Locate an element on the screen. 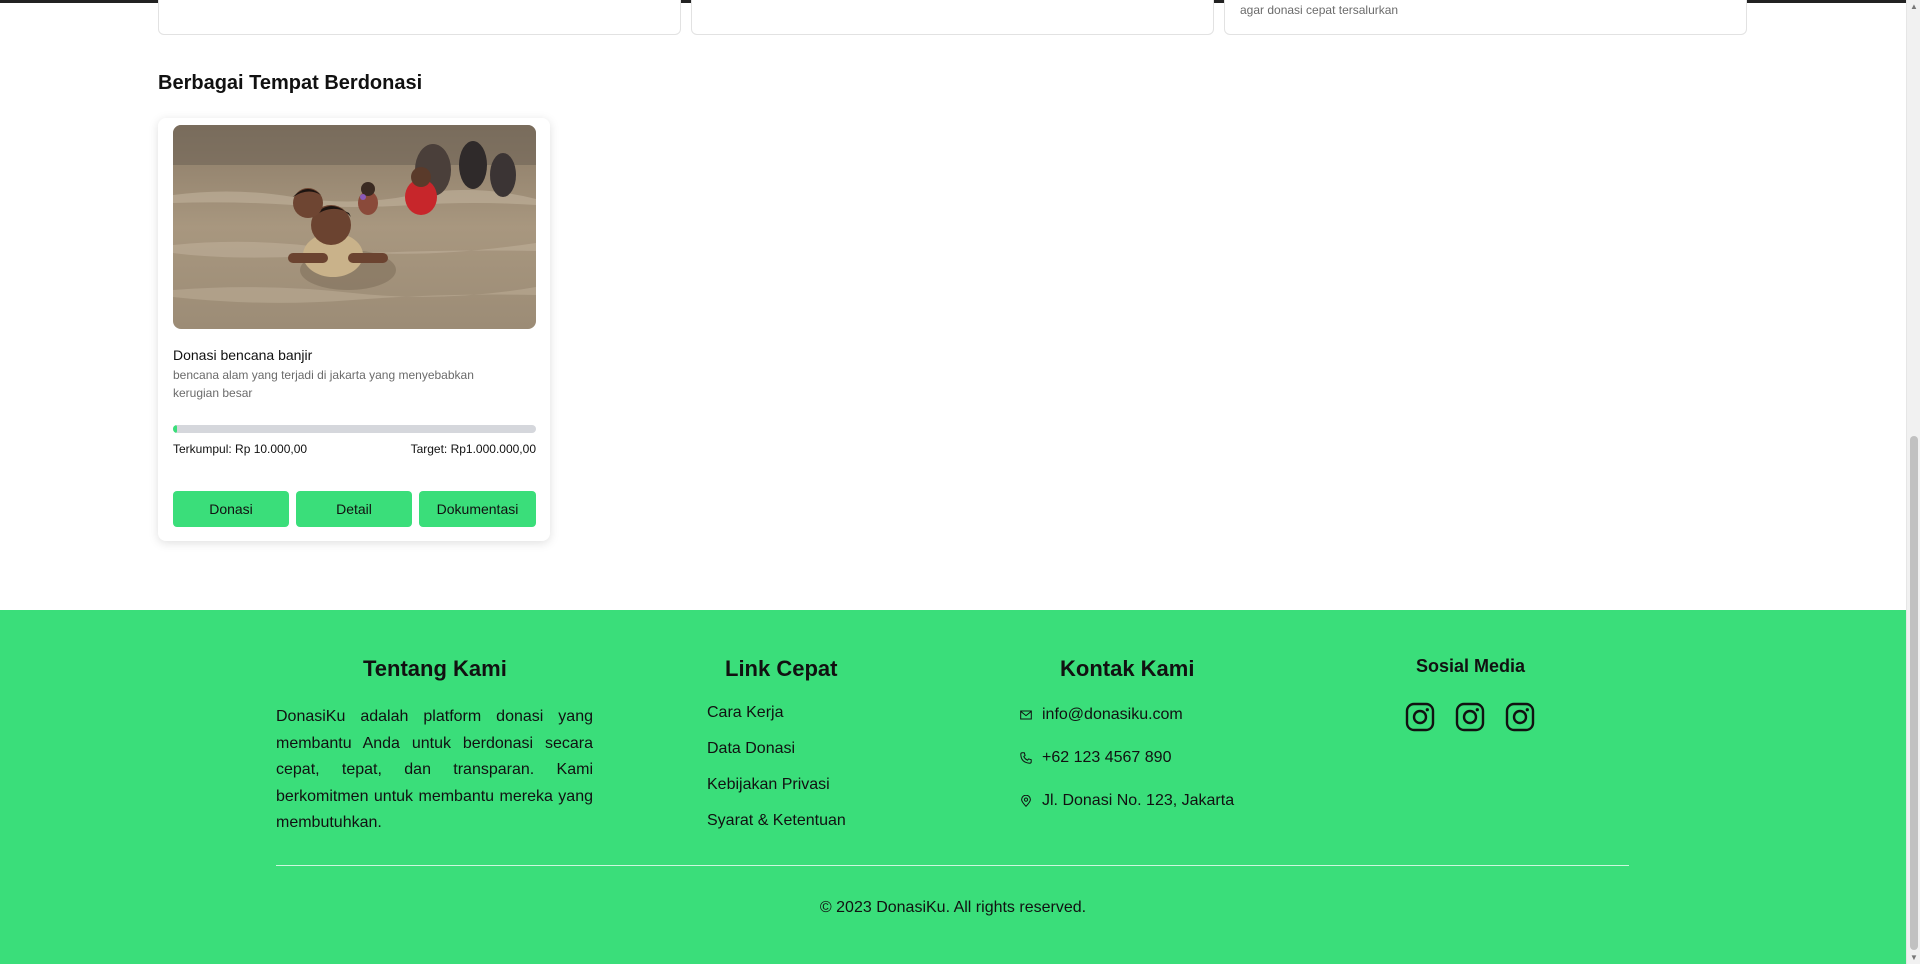 This screenshot has height=964, width=1920. copyright: © 2023 DonasiKu. All rights reserved. is located at coordinates (953, 907).